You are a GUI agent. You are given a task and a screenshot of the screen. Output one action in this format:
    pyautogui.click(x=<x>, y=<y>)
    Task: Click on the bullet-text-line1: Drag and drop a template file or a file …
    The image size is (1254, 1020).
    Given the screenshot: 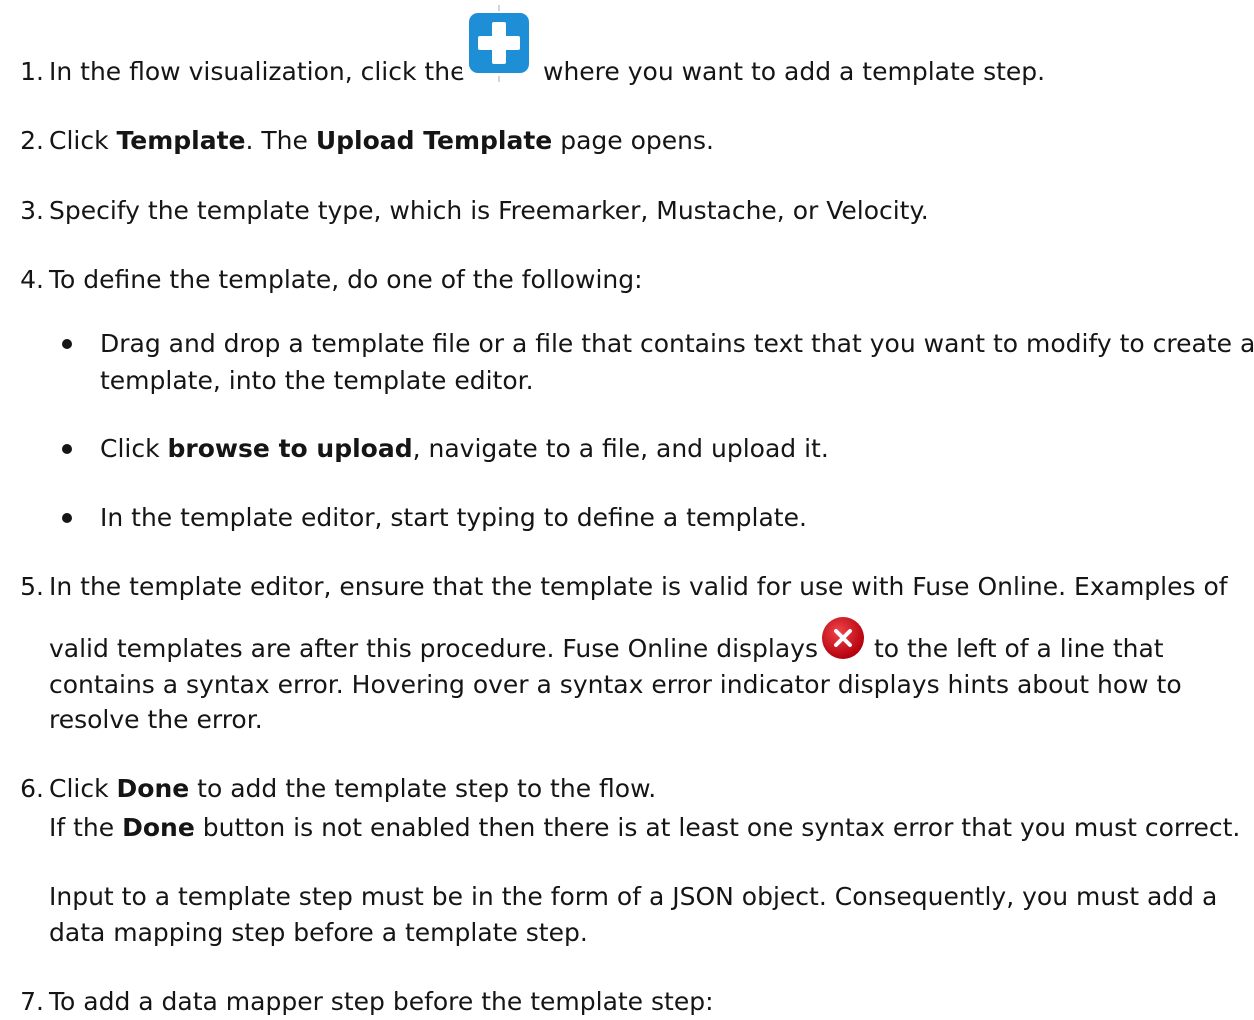 What is the action you would take?
    pyautogui.click(x=677, y=343)
    